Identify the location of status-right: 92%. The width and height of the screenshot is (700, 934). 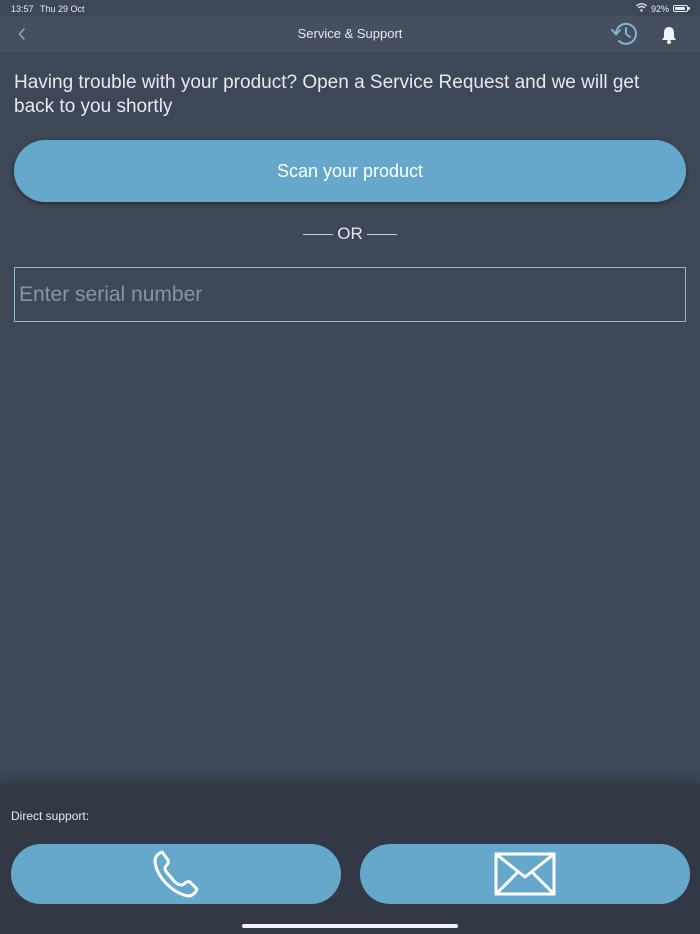
(663, 8).